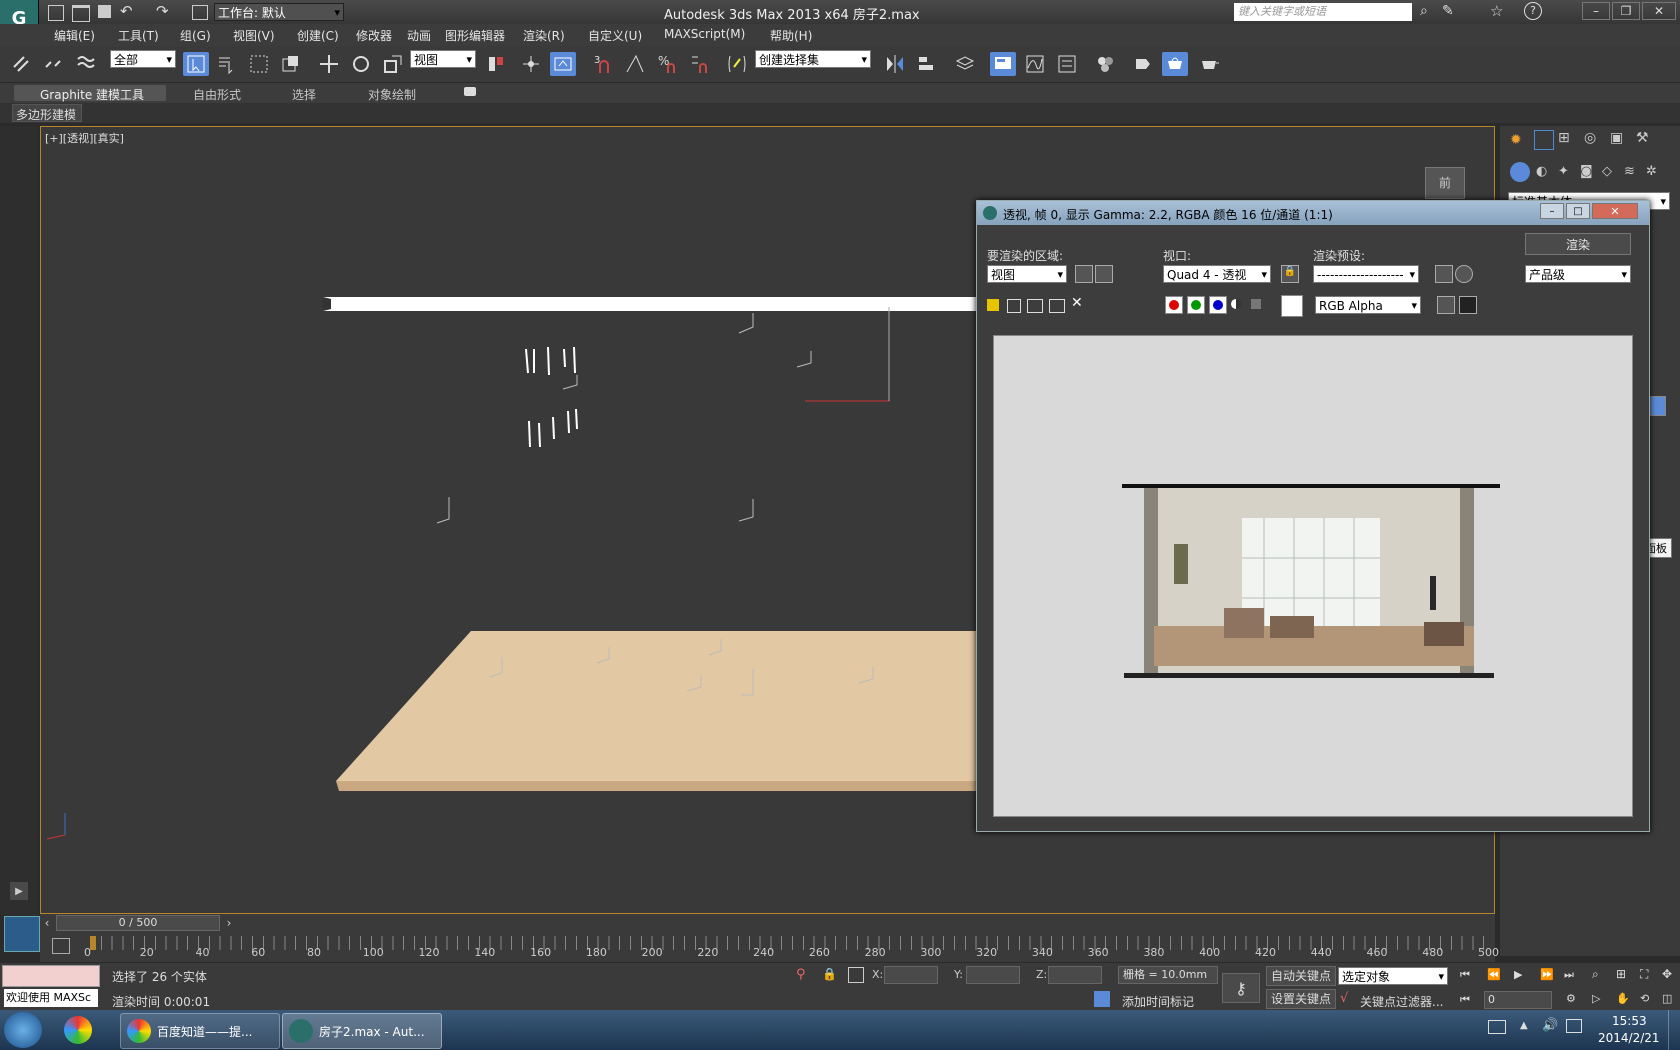 This screenshot has width=1680, height=1050. I want to click on scale-icon, so click(393, 64).